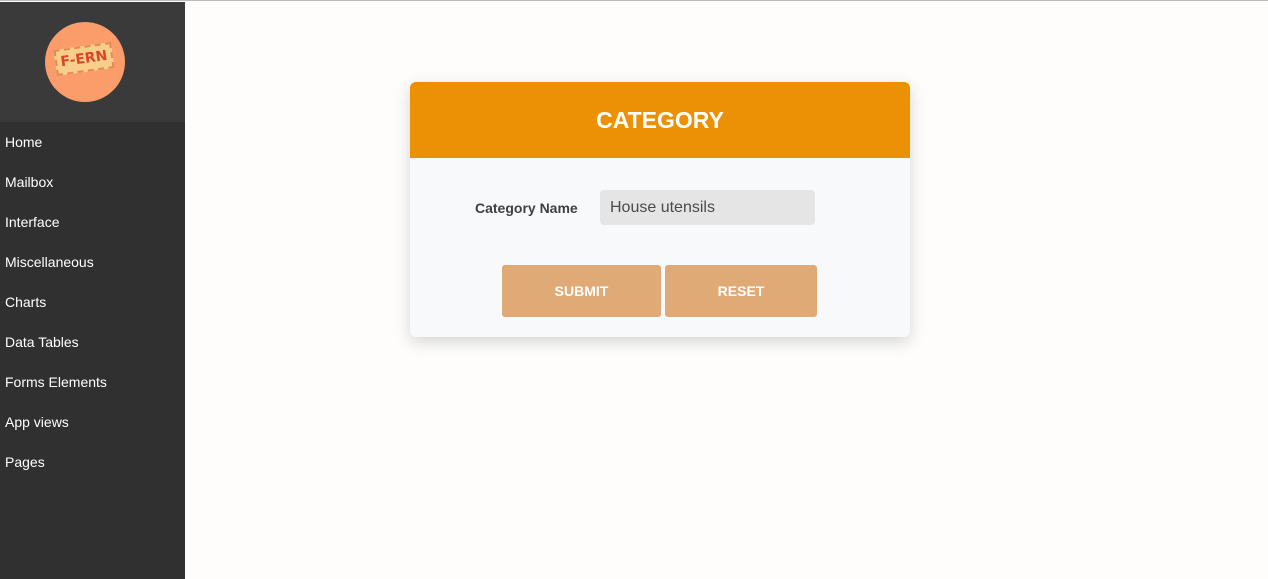 This screenshot has height=579, width=1268. Describe the element at coordinates (581, 291) in the screenshot. I see `submit-button: SUBMIT` at that location.